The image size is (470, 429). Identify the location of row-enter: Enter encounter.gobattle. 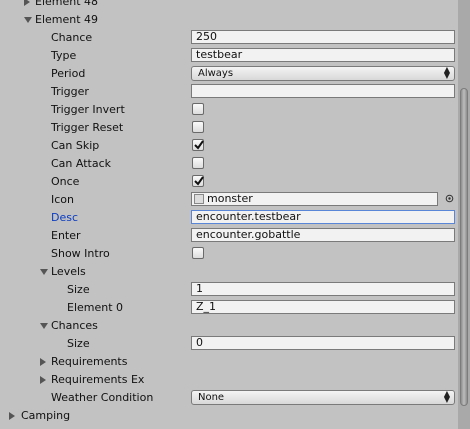
(229, 236).